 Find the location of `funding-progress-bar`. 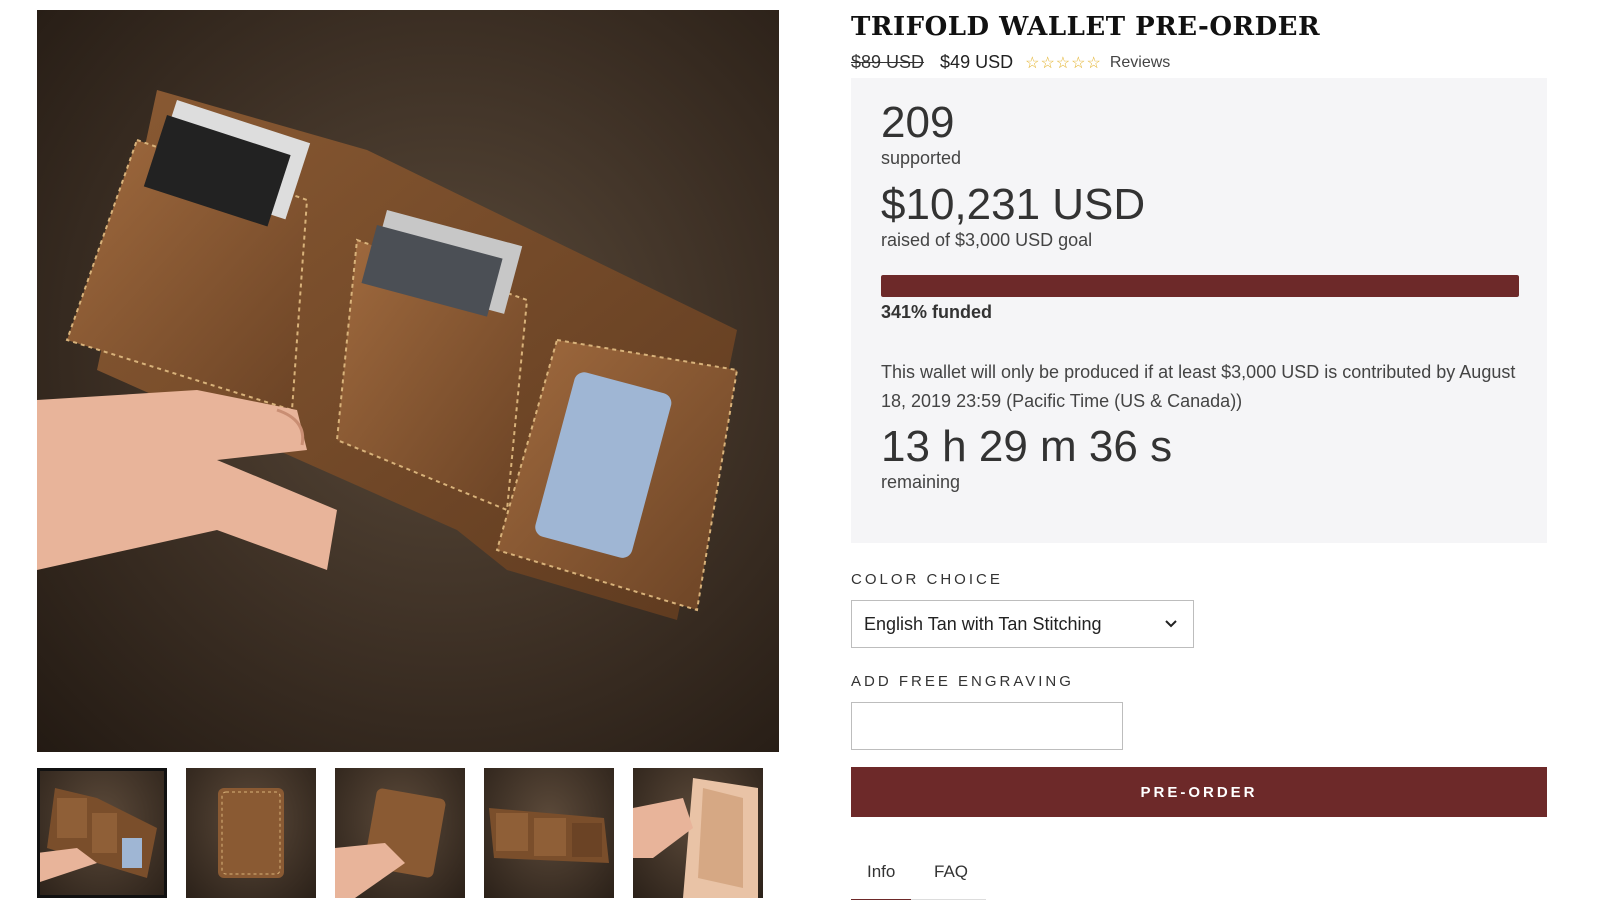

funding-progress-bar is located at coordinates (1200, 286).